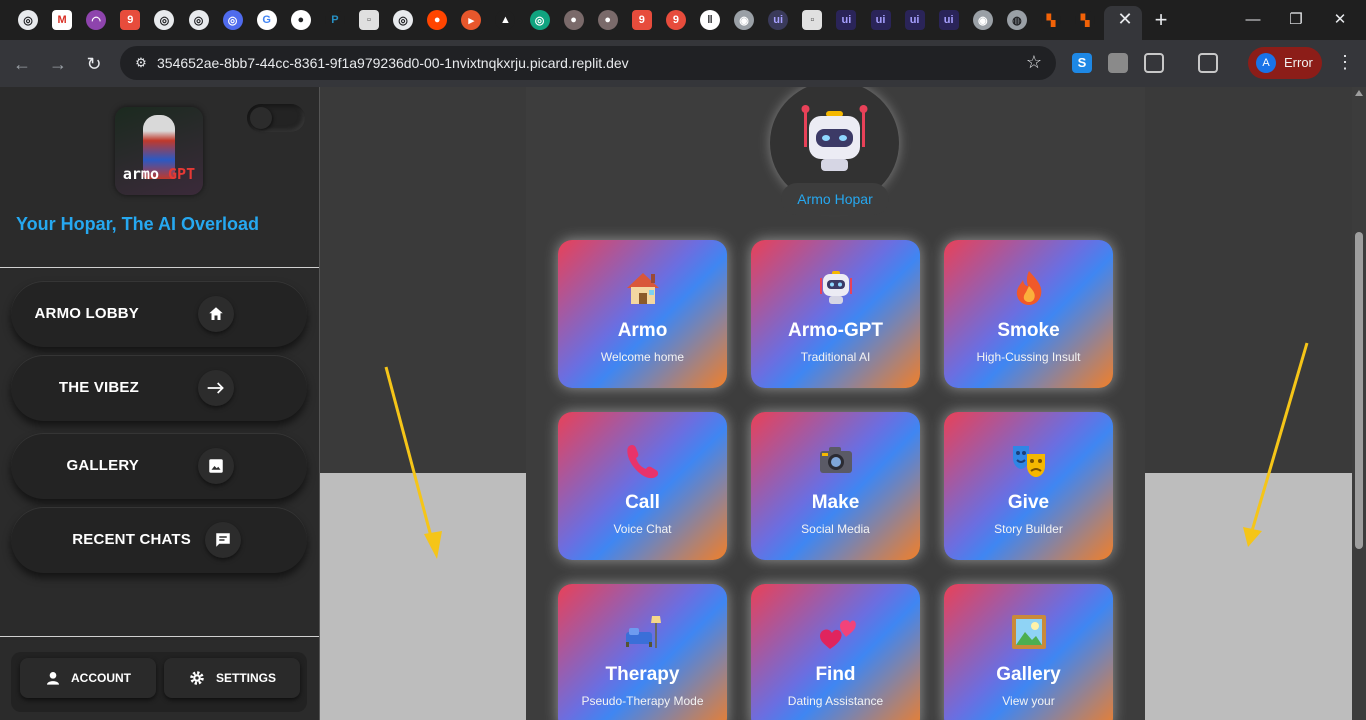  Describe the element at coordinates (1028, 652) in the screenshot. I see `card-gallery: Gallery View your` at that location.